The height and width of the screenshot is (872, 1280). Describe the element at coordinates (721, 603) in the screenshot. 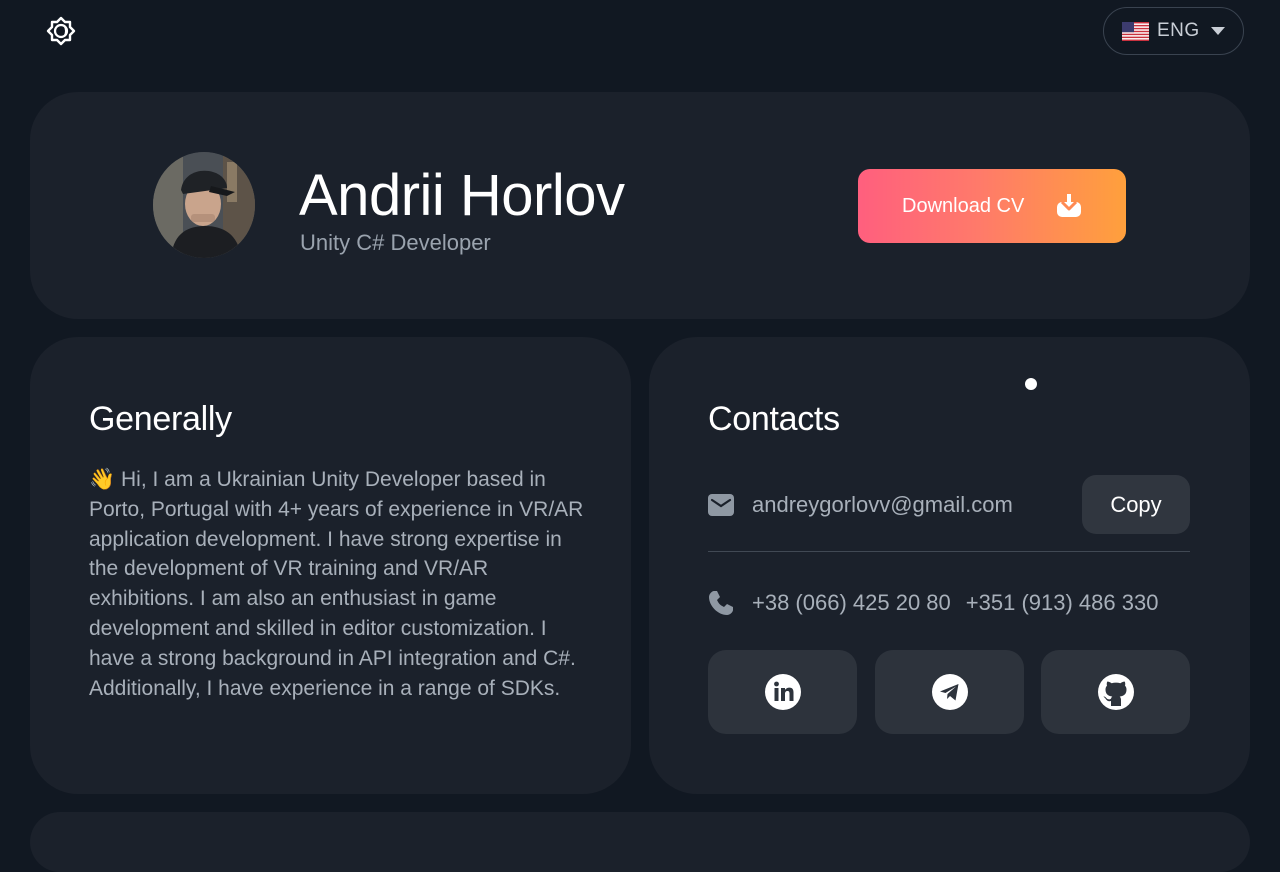

I see `phone-icon` at that location.